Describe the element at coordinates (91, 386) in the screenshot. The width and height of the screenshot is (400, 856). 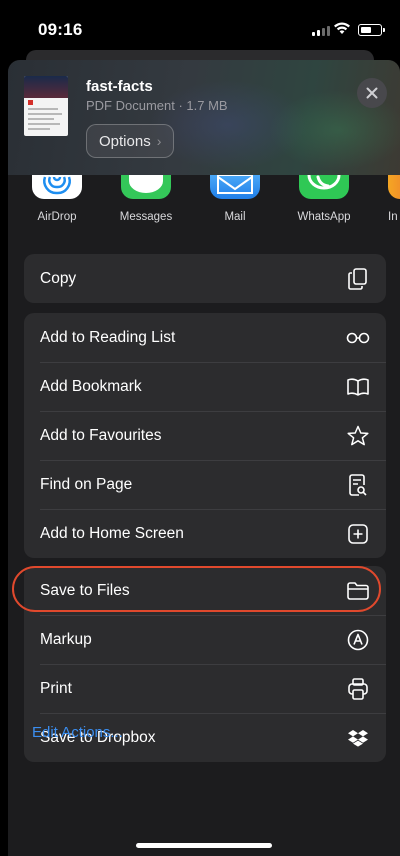
I see `action-label: Add Bookmark` at that location.